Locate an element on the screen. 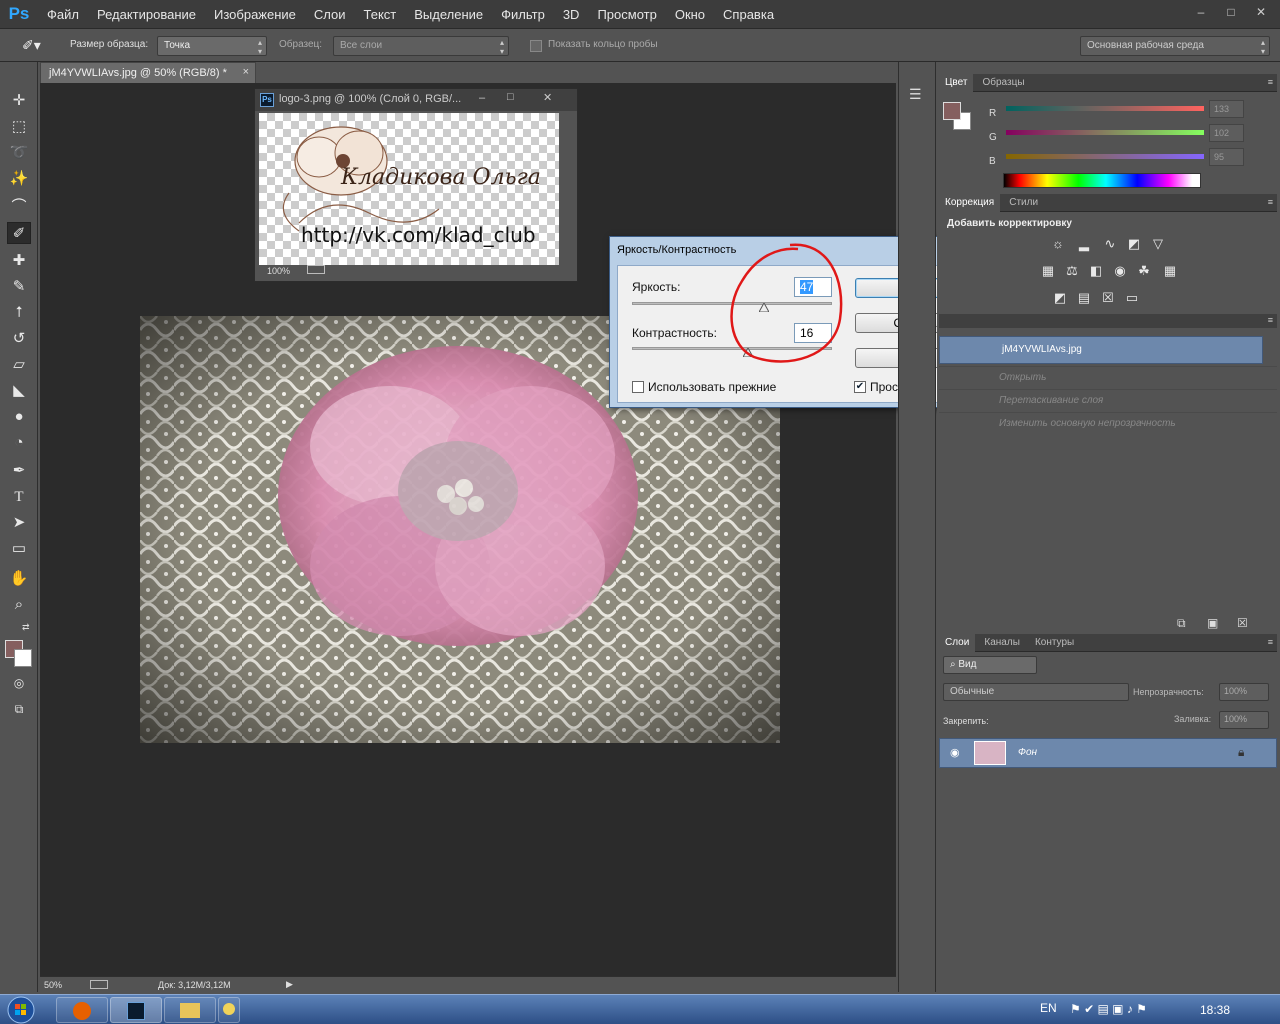 The image size is (1280, 1024). path-selection-icon: ➤ is located at coordinates (19, 523).